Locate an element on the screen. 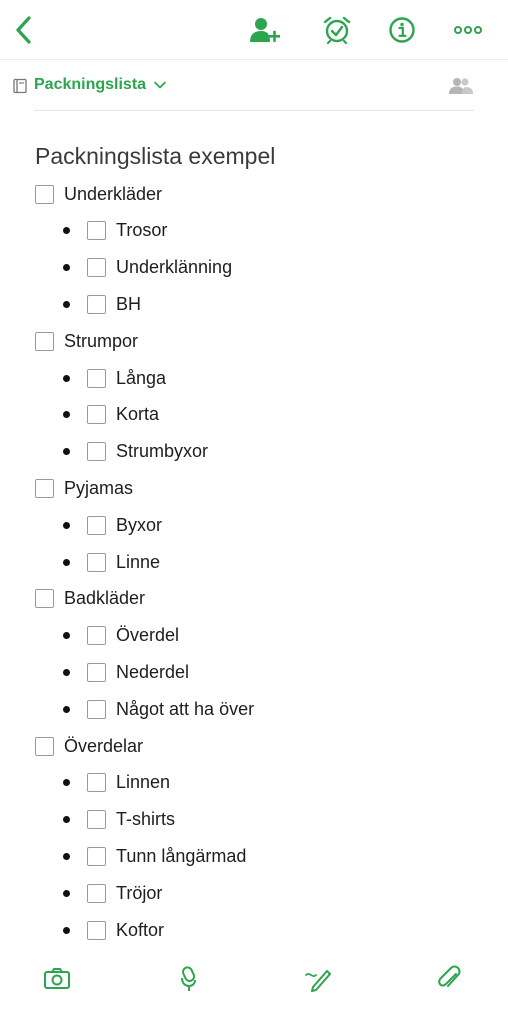 The height and width of the screenshot is (1023, 508). checklist-item: Badkläder is located at coordinates (90, 599).